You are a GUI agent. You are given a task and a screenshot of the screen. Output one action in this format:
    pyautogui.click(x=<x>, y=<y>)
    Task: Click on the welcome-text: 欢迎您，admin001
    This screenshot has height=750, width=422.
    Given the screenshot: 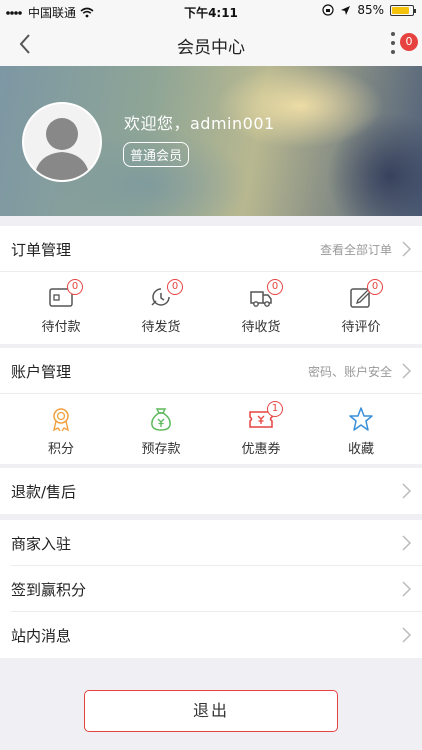 What is the action you would take?
    pyautogui.click(x=199, y=123)
    